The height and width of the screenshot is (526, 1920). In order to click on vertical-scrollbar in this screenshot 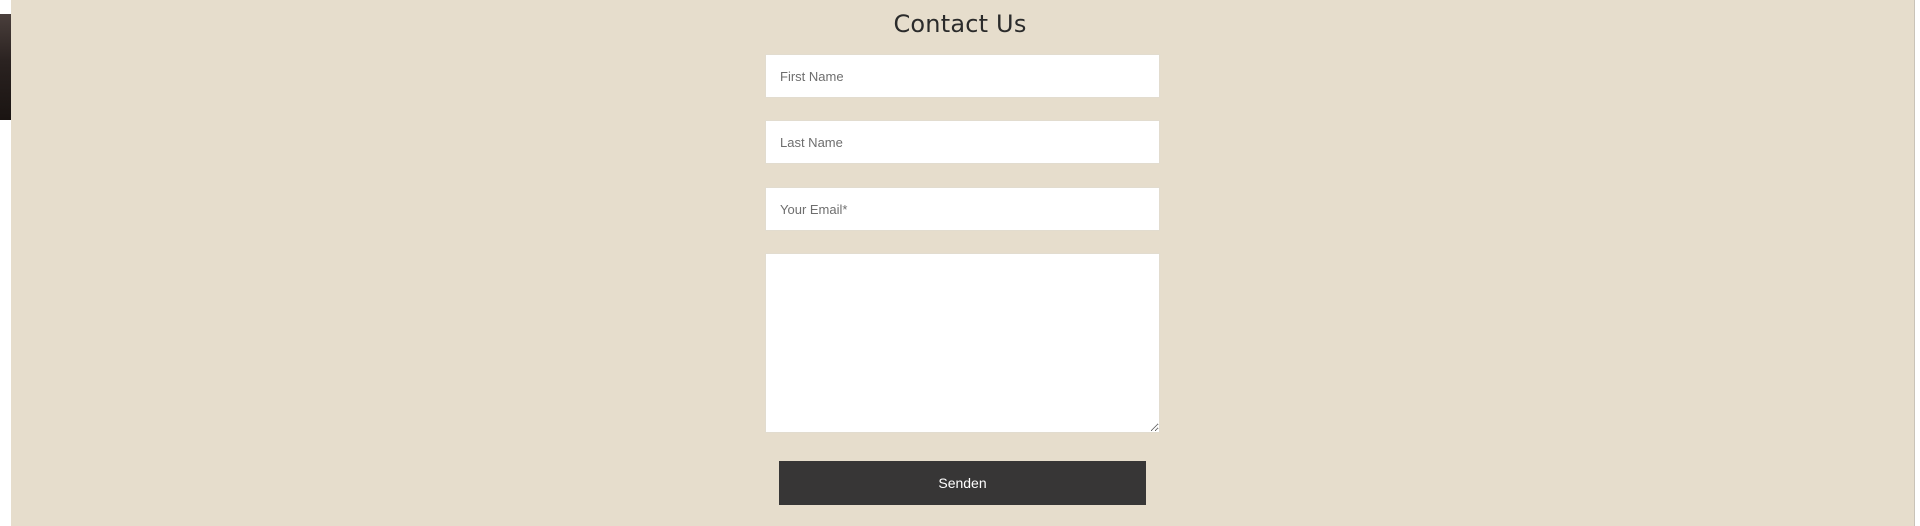, I will do `click(1917, 263)`.